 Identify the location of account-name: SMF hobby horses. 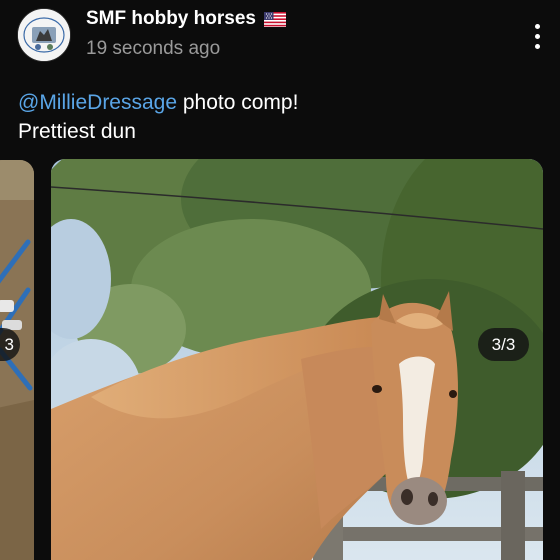
(186, 19).